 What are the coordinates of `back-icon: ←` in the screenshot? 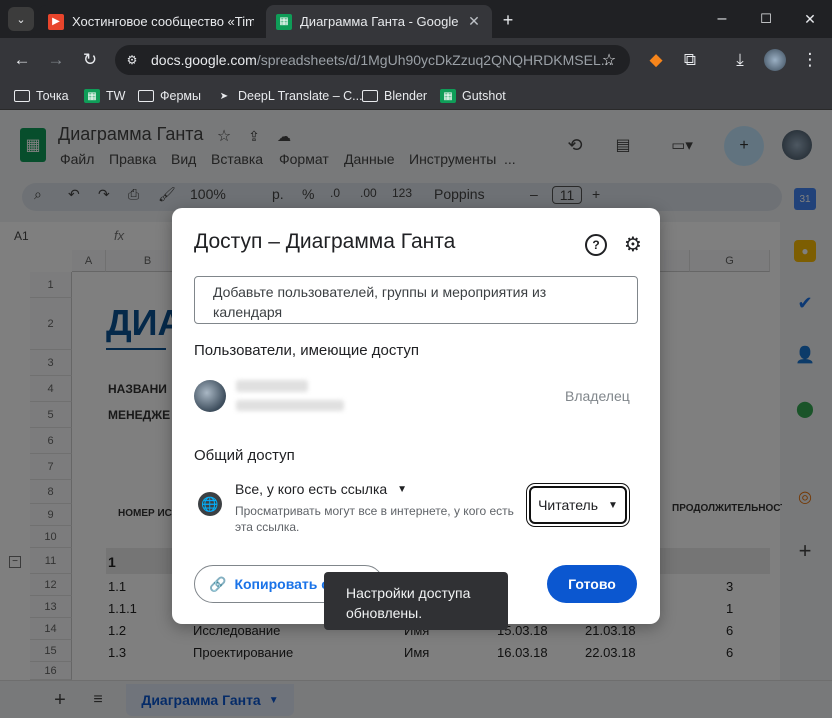 It's located at (22, 60).